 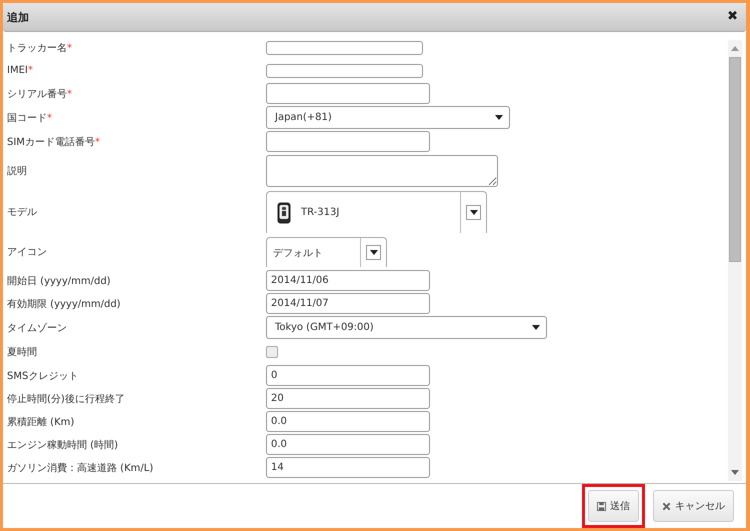 What do you see at coordinates (41, 422) in the screenshot?
I see `field-label: 累積距離 (Km)` at bounding box center [41, 422].